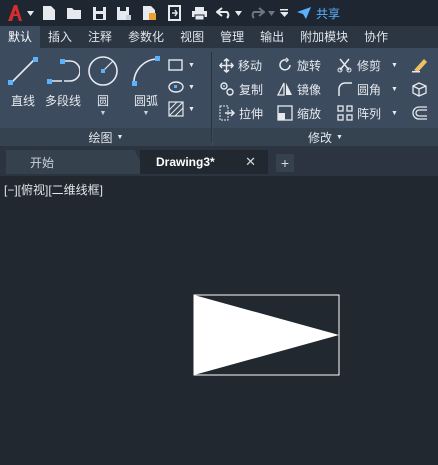  I want to click on tab-parametric: 参数化, so click(146, 37).